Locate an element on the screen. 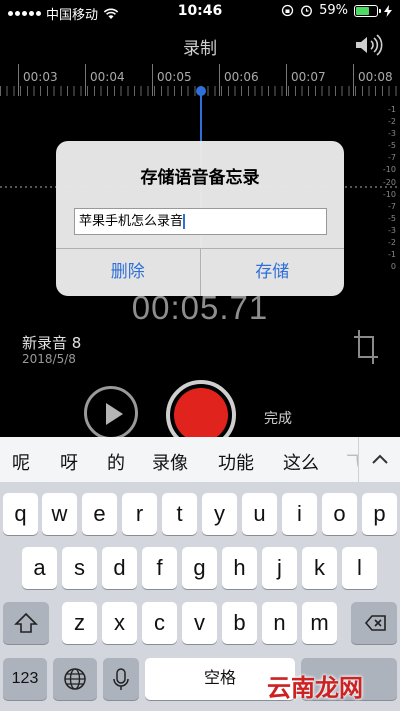 Image resolution: width=400 pixels, height=711 pixels. key-h: h is located at coordinates (239, 568).